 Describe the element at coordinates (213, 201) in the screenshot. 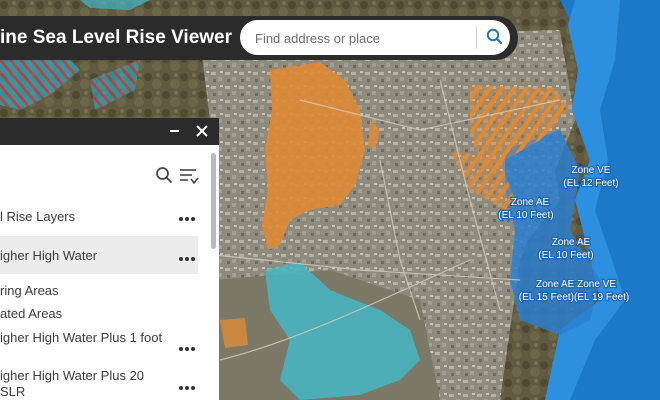

I see `scrollbar` at that location.